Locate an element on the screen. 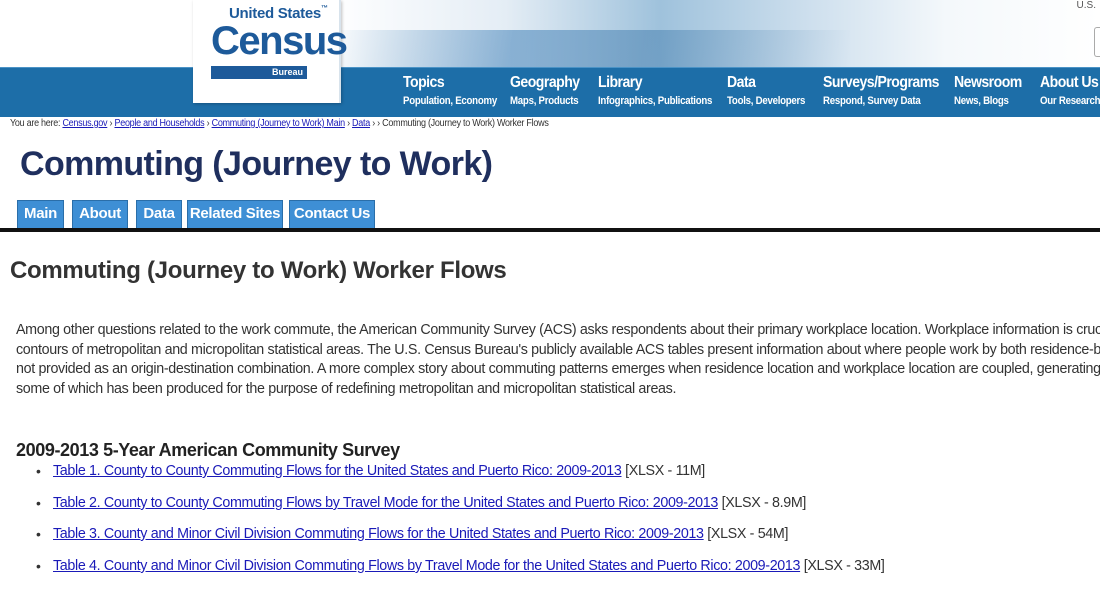  nav-geography: Geography Maps, Products is located at coordinates (549, 91).